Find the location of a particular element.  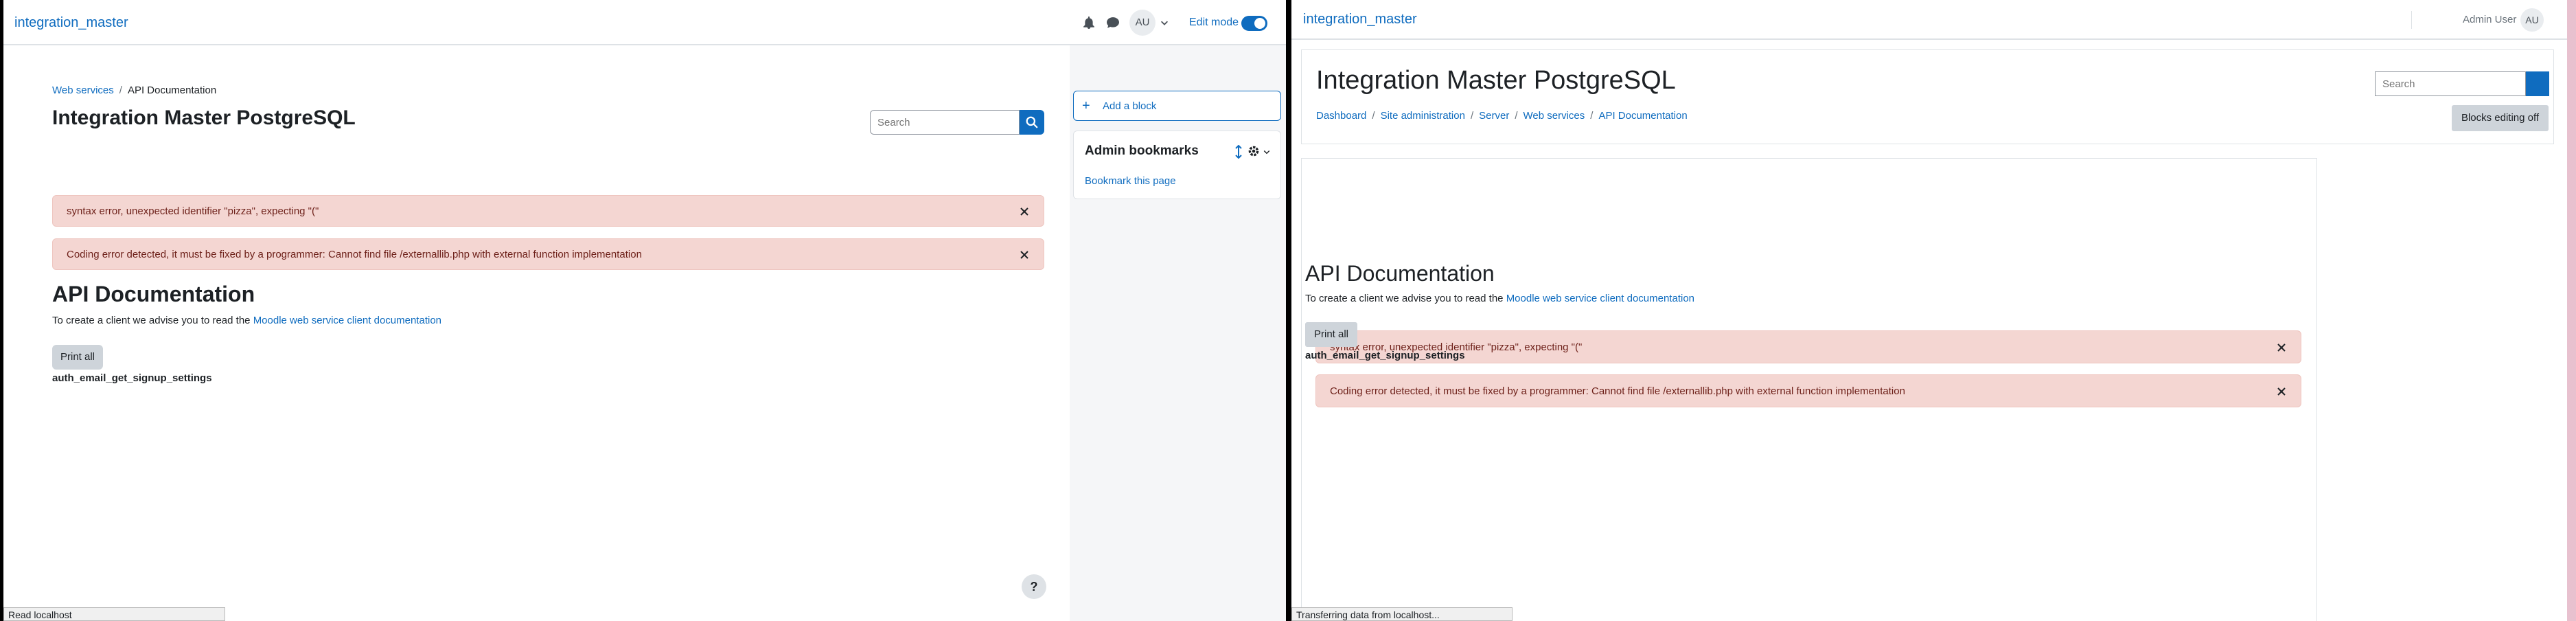

breadcrumb-site-admin: Site administration is located at coordinates (1423, 116).